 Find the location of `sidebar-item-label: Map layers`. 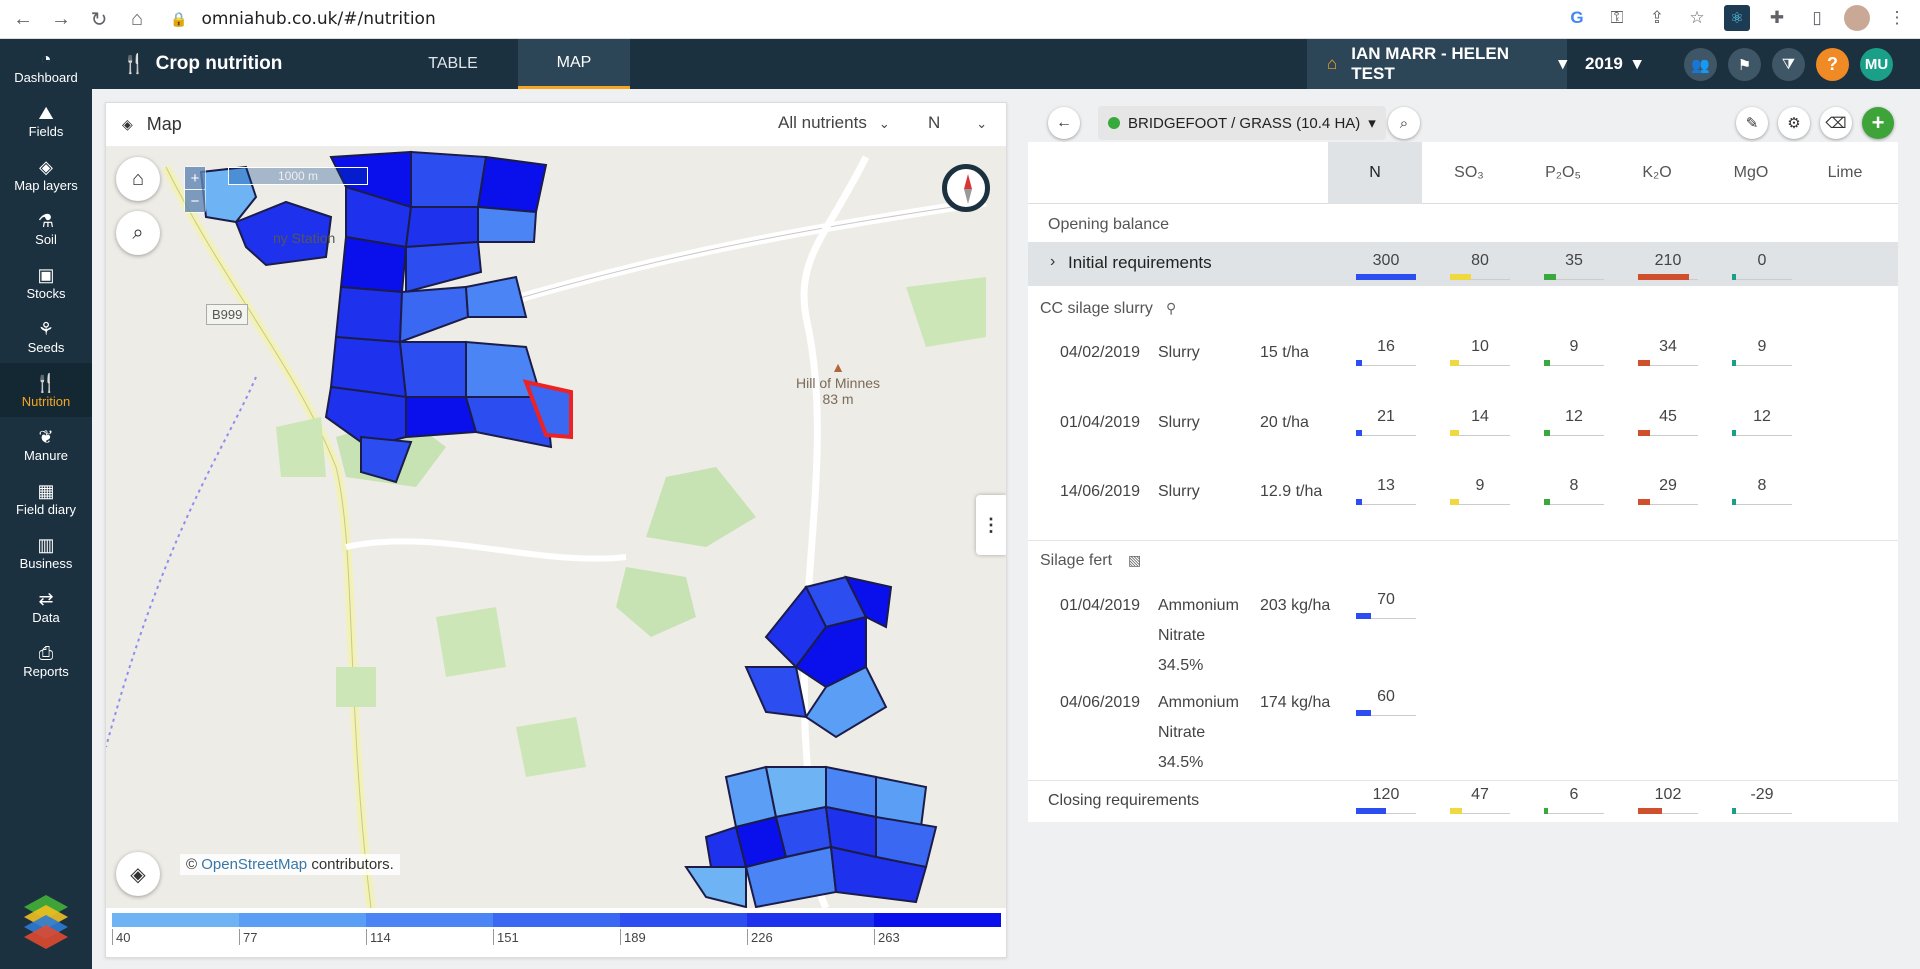

sidebar-item-label: Map layers is located at coordinates (46, 185).